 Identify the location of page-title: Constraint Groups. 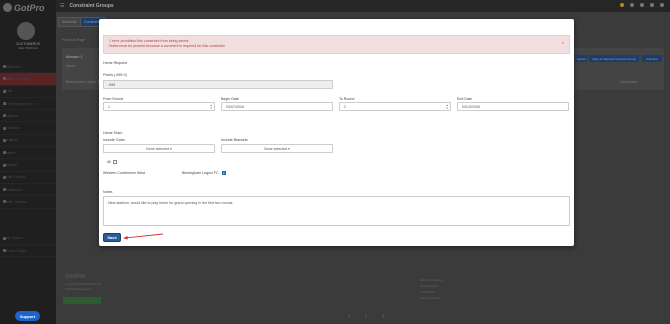
(91, 6).